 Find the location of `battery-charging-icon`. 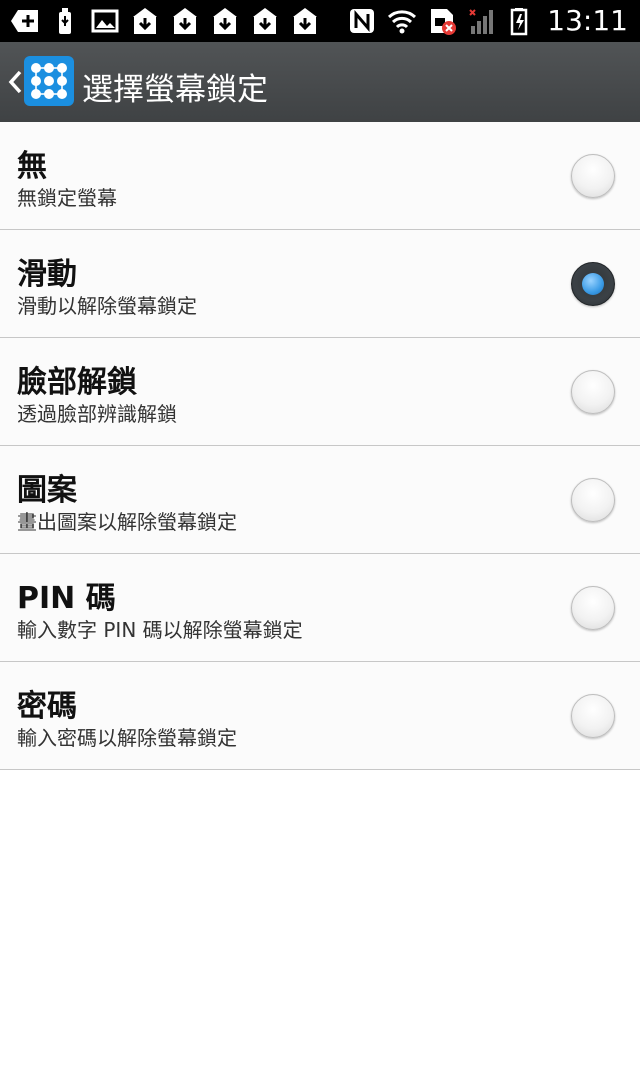

battery-charging-icon is located at coordinates (522, 21).